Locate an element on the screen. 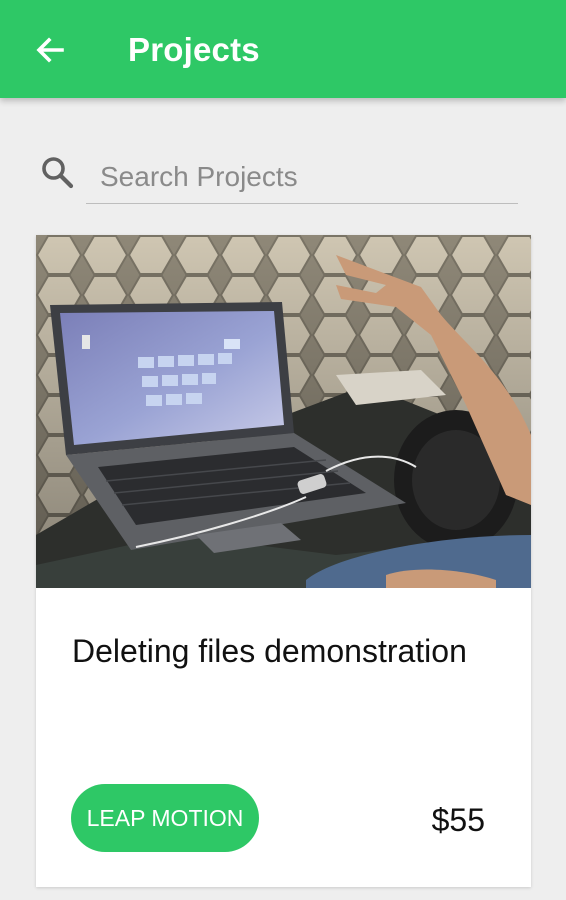 This screenshot has width=566, height=900. search-icon is located at coordinates (58, 173).